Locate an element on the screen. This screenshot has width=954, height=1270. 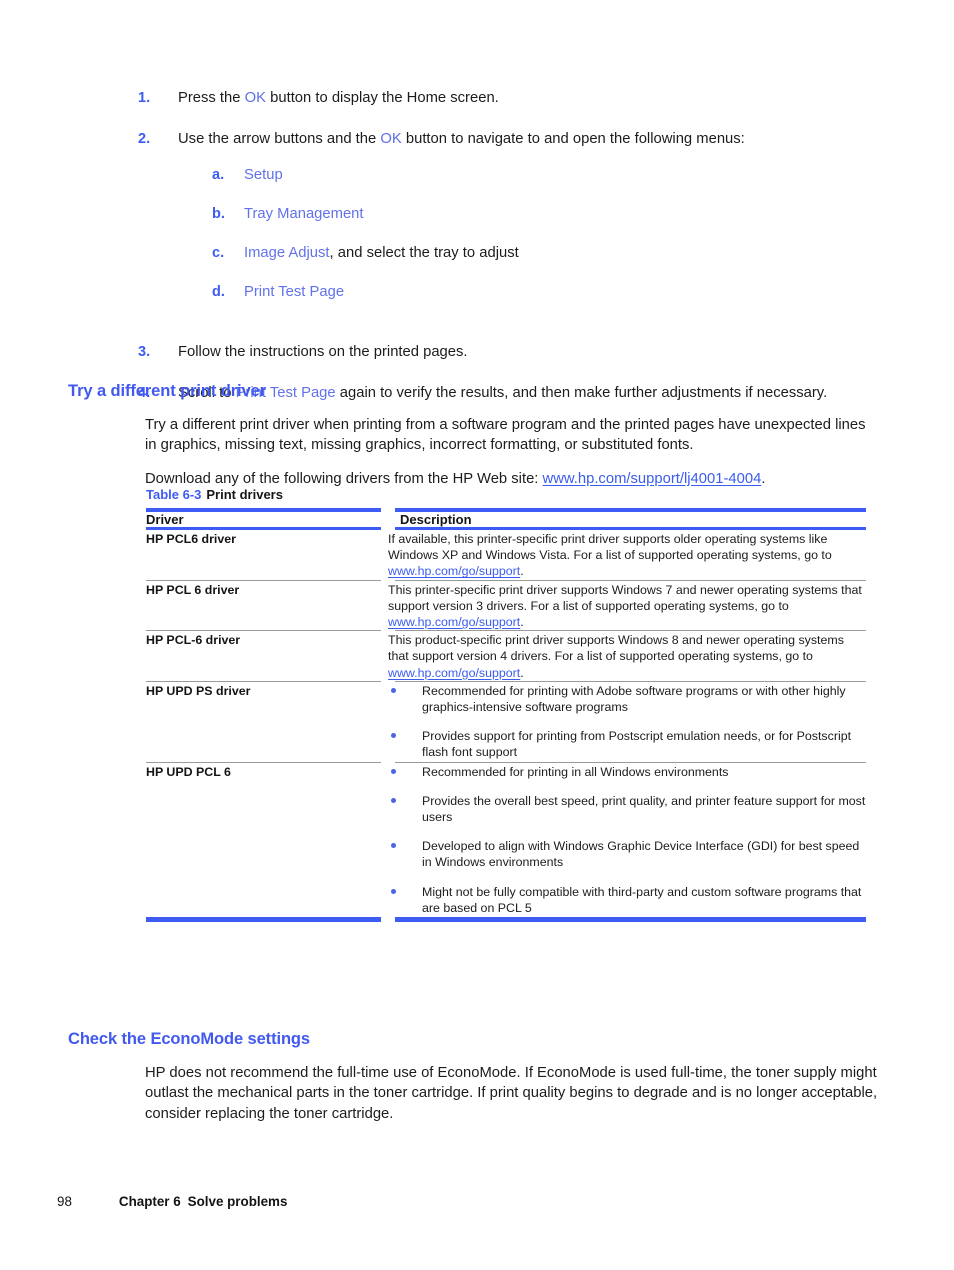
substep-d-letter: d. is located at coordinates (218, 292).